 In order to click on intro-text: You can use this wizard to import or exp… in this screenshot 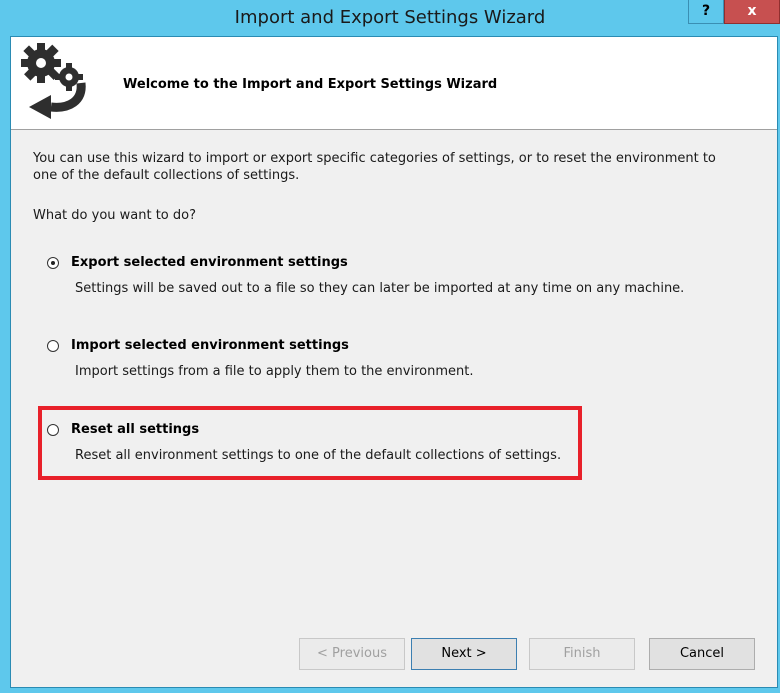, I will do `click(374, 167)`.